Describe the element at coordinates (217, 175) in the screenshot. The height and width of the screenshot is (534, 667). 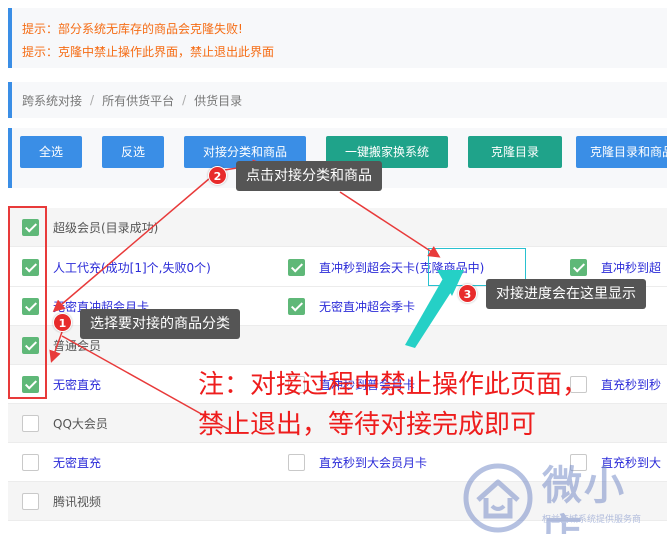
I see `step-marker-2: 2` at that location.